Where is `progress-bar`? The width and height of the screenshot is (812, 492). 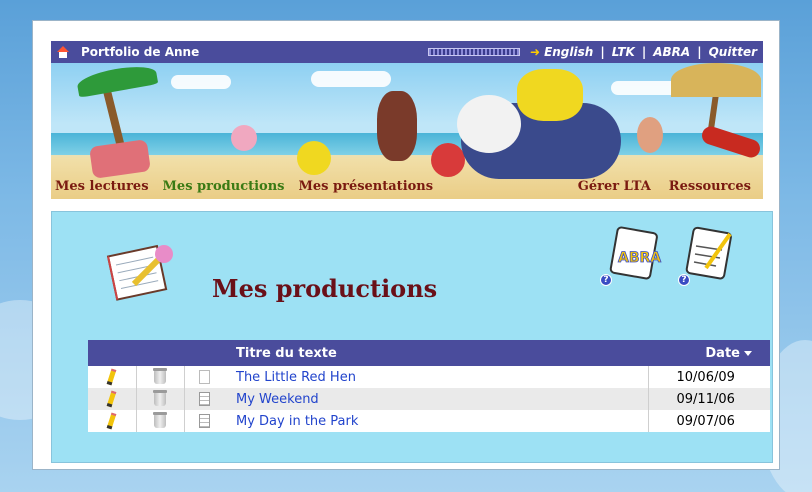 progress-bar is located at coordinates (474, 52).